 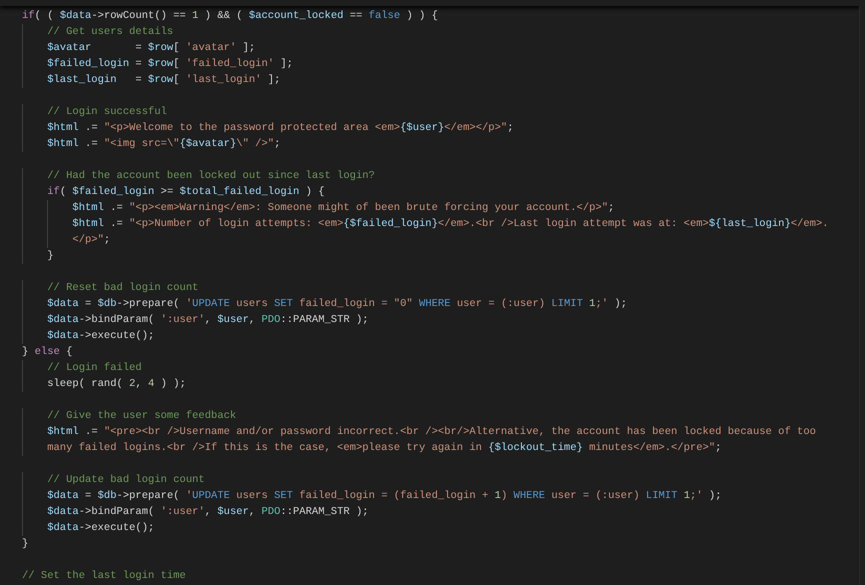 I want to click on code-line: $html .= "<pre><br />Username and/or password incorrect.<br /><br/>Alternative, the account has been locked because of too, so click(x=440, y=432).